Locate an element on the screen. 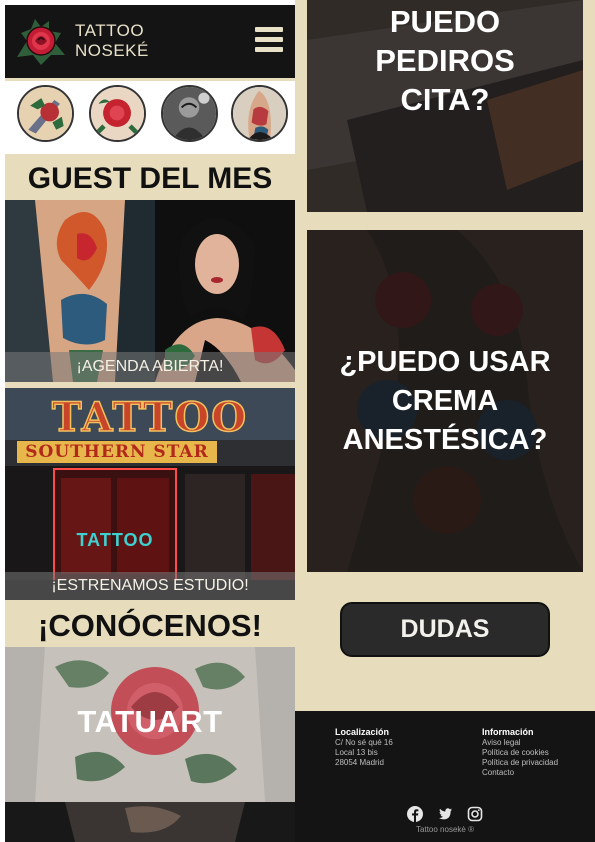  faq-appointment-line-1: PUEDO is located at coordinates (445, 21).